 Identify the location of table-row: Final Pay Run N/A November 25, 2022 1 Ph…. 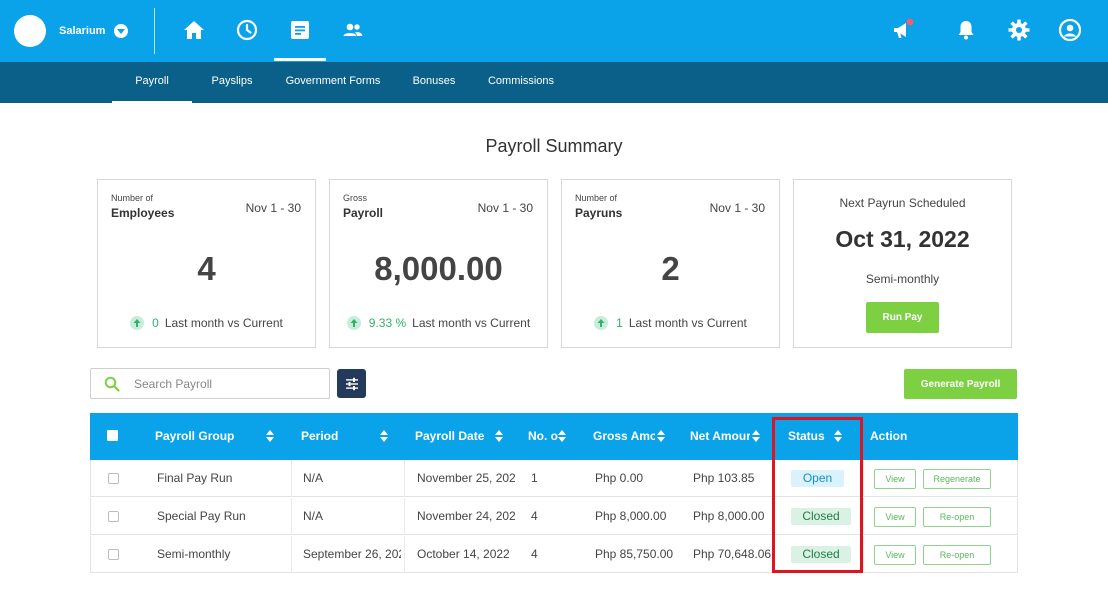
(554, 478).